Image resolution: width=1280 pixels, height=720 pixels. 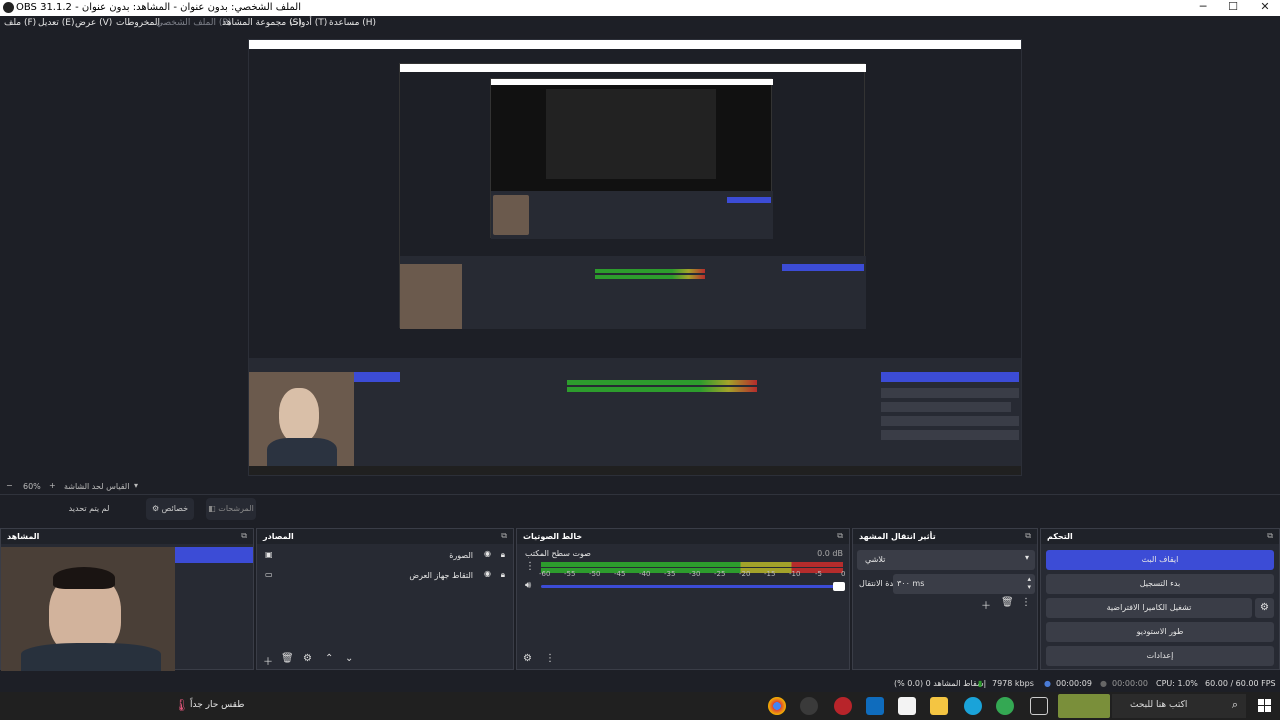 What do you see at coordinates (217, 705) in the screenshot?
I see `weather-text: طقس حار جداً` at bounding box center [217, 705].